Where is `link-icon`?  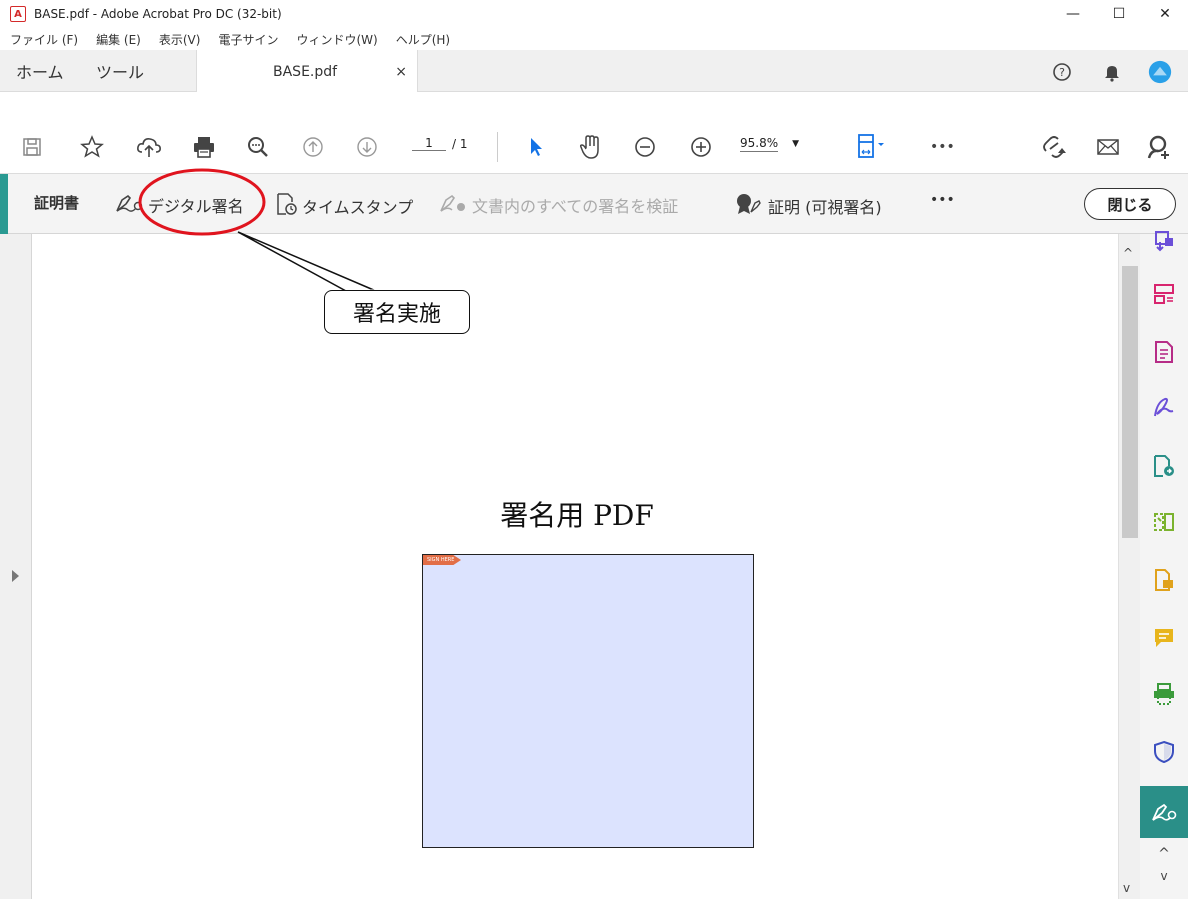 link-icon is located at coordinates (1054, 147).